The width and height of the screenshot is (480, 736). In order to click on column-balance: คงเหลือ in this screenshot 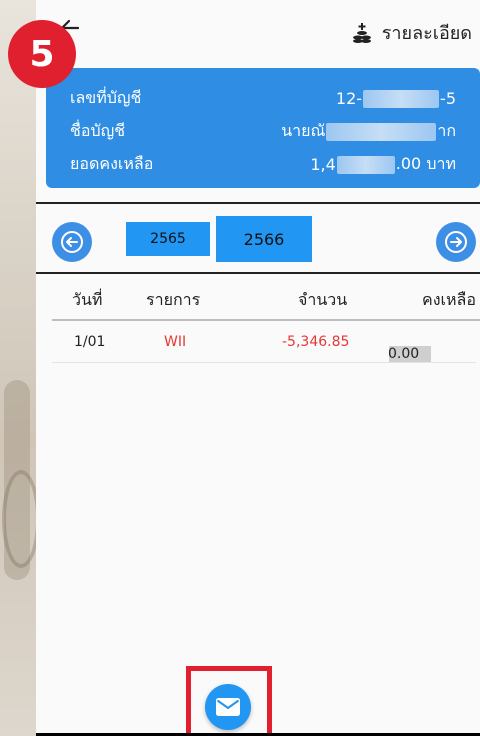, I will do `click(449, 299)`.